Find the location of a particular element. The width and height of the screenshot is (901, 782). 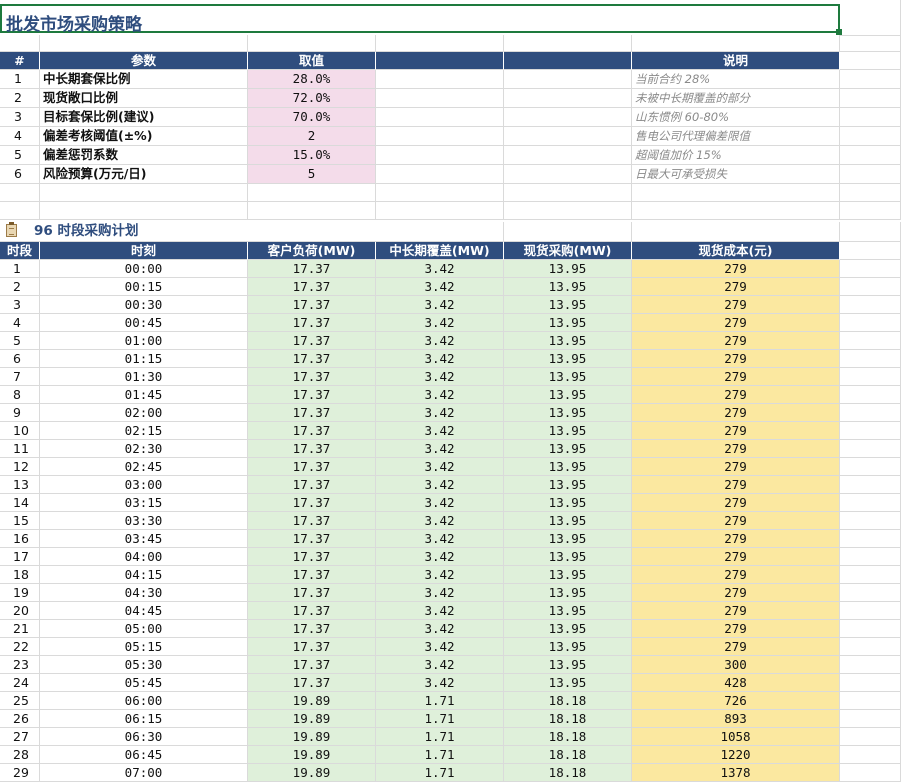

slot-cell: 24 is located at coordinates (20, 683).